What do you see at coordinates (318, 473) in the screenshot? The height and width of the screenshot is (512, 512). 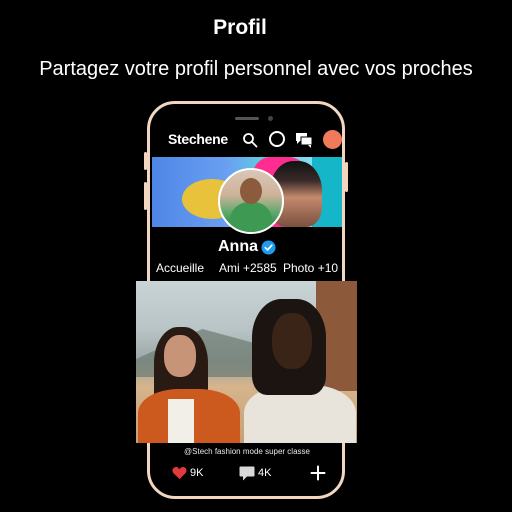 I see `add-icon` at bounding box center [318, 473].